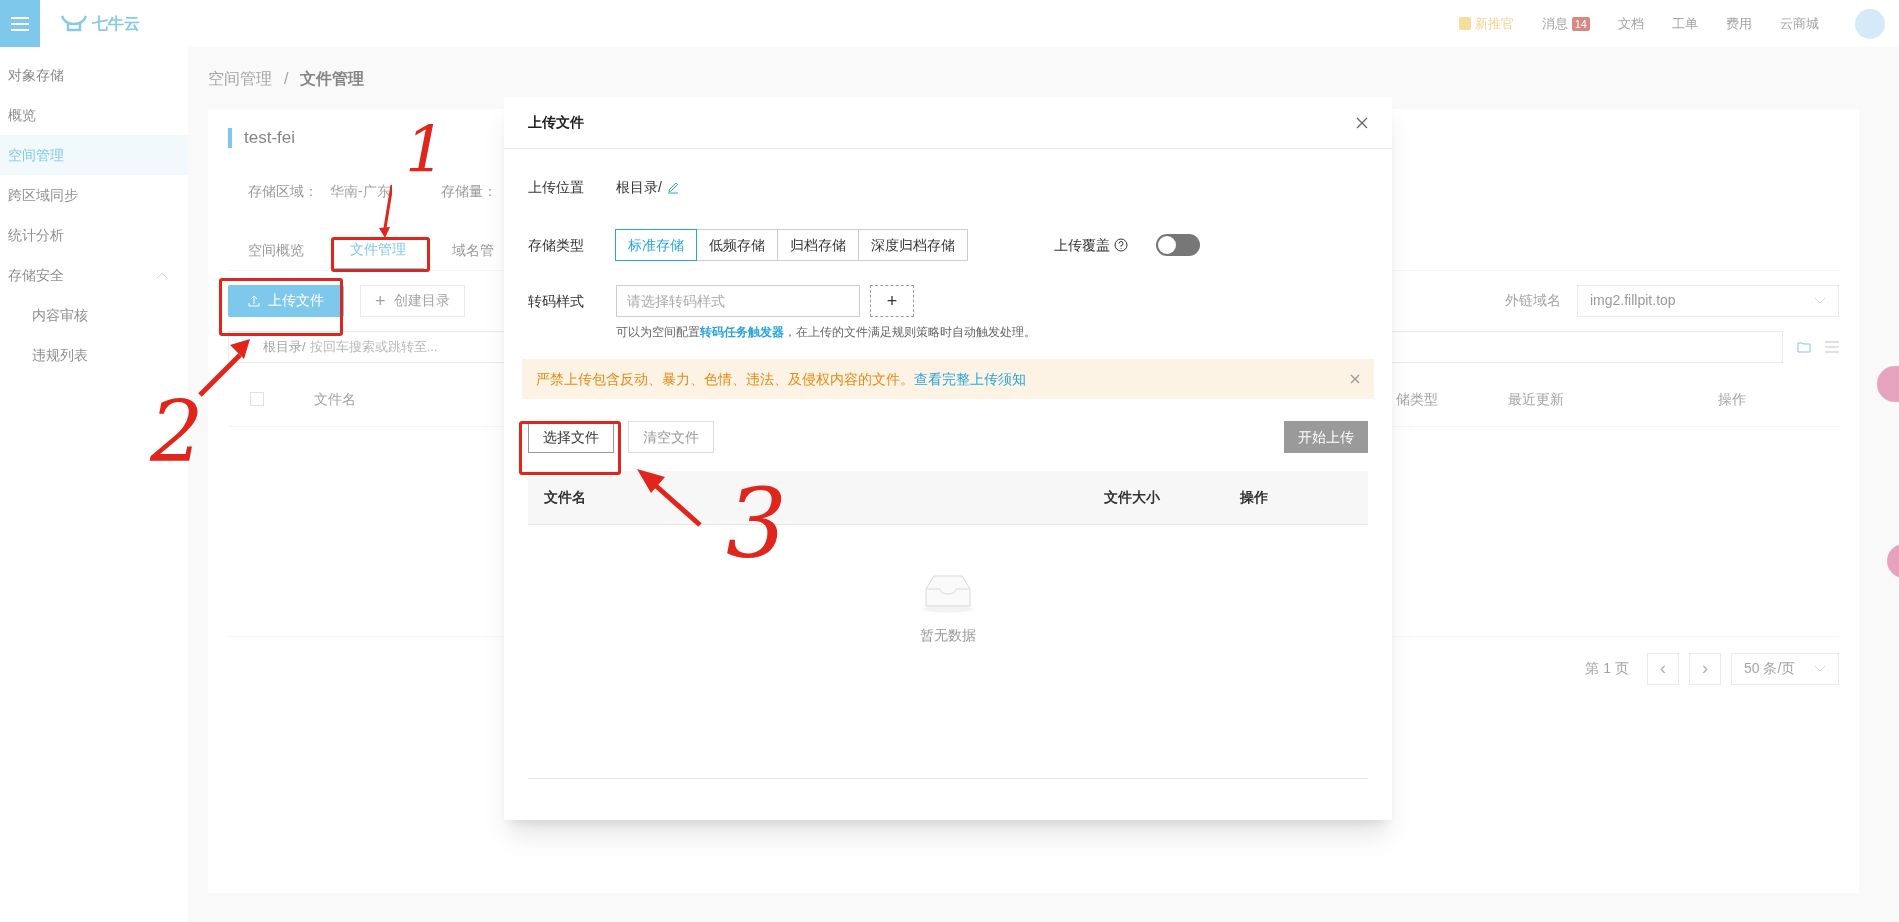 The height and width of the screenshot is (922, 1899). What do you see at coordinates (230, 137) in the screenshot?
I see `accent-bar` at bounding box center [230, 137].